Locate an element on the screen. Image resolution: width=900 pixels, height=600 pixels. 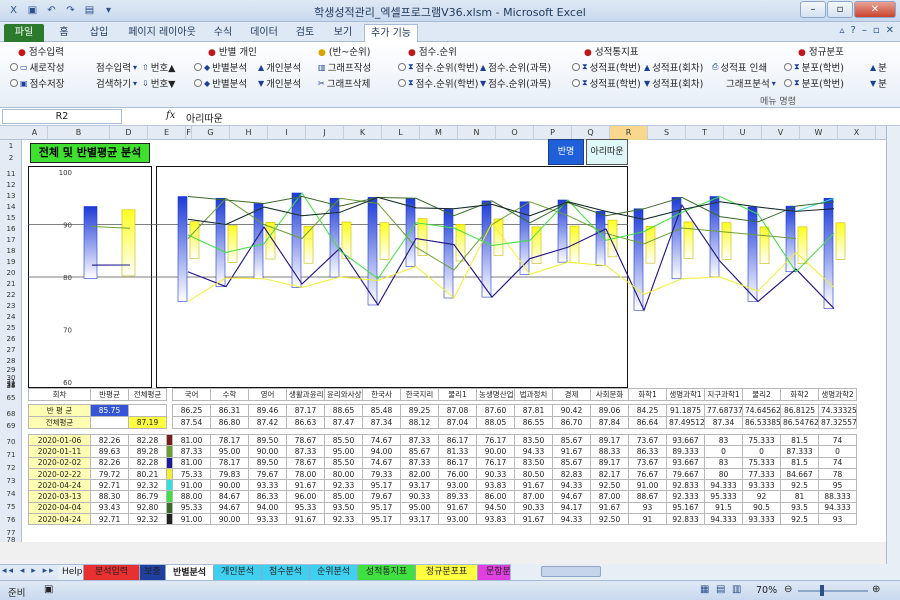
score-cell: 75.33 is located at coordinates (191, 474).